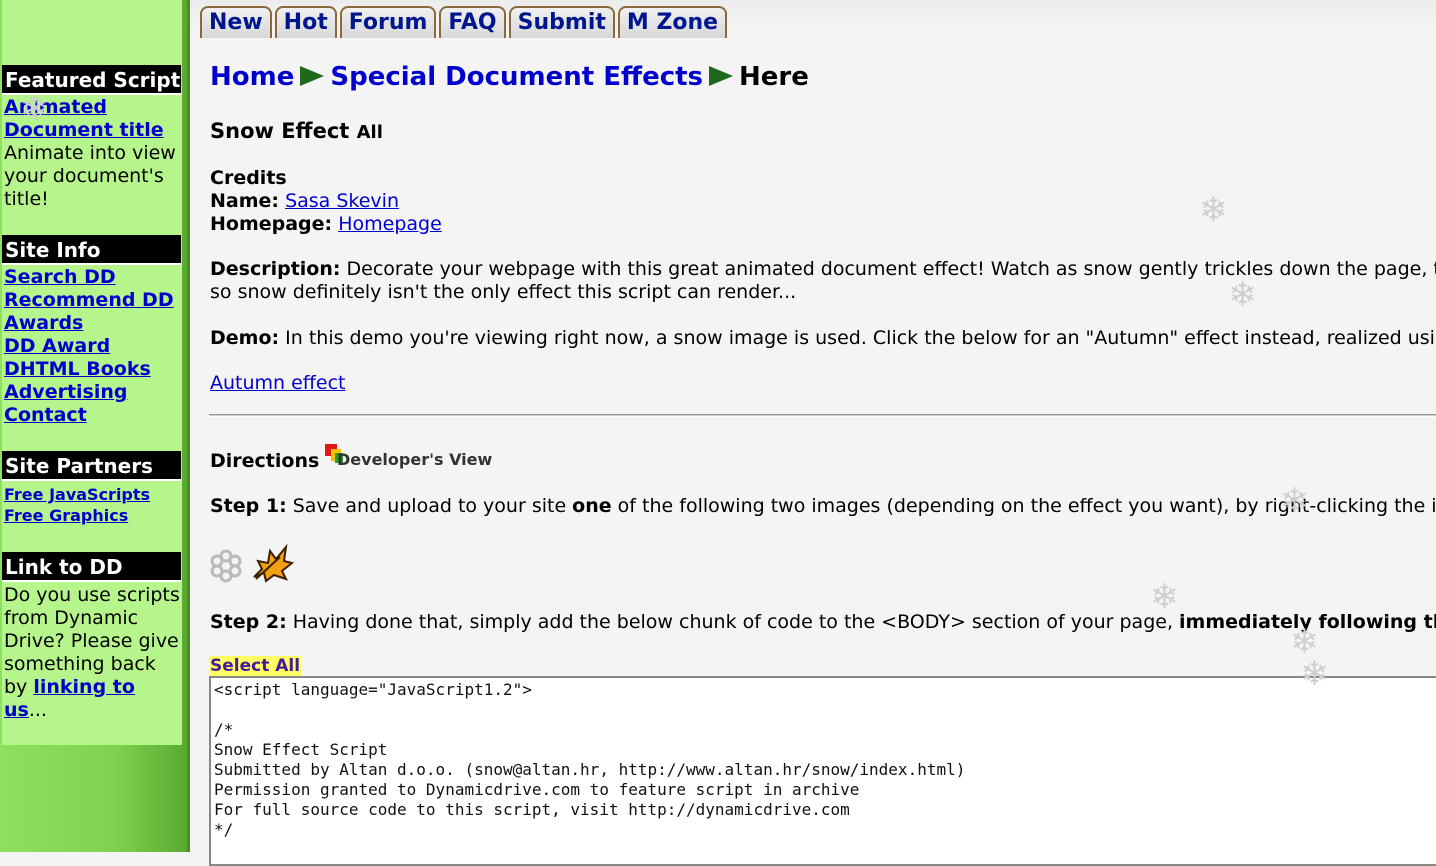  Describe the element at coordinates (562, 22) in the screenshot. I see `tab-submit: Submit` at that location.